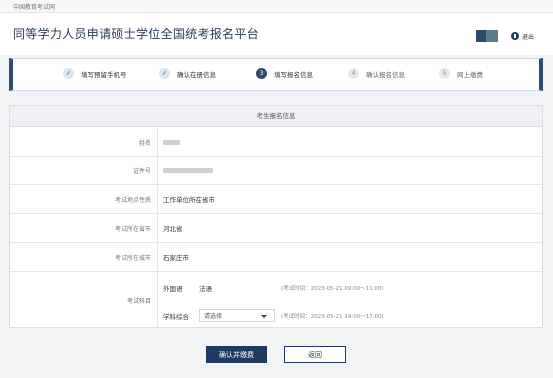 This screenshot has width=553, height=378. I want to click on back-button: 返回, so click(315, 354).